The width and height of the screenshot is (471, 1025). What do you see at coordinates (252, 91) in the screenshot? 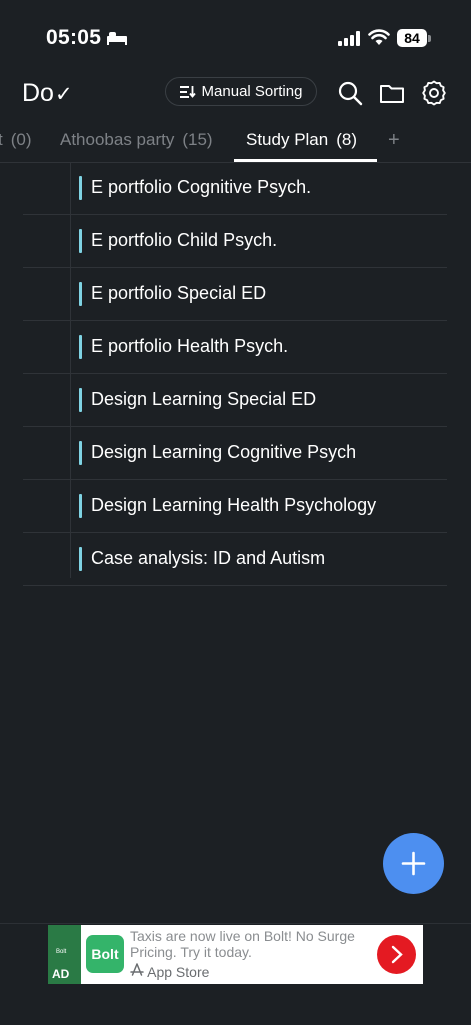
I see `sort-label: Manual Sorting` at bounding box center [252, 91].